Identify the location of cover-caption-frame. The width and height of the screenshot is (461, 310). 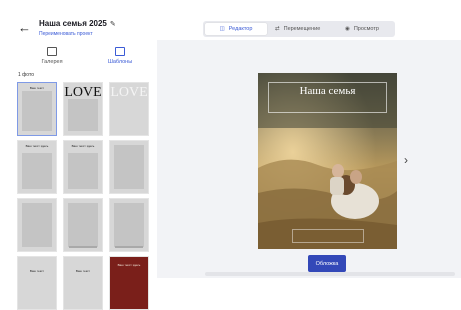
(328, 236).